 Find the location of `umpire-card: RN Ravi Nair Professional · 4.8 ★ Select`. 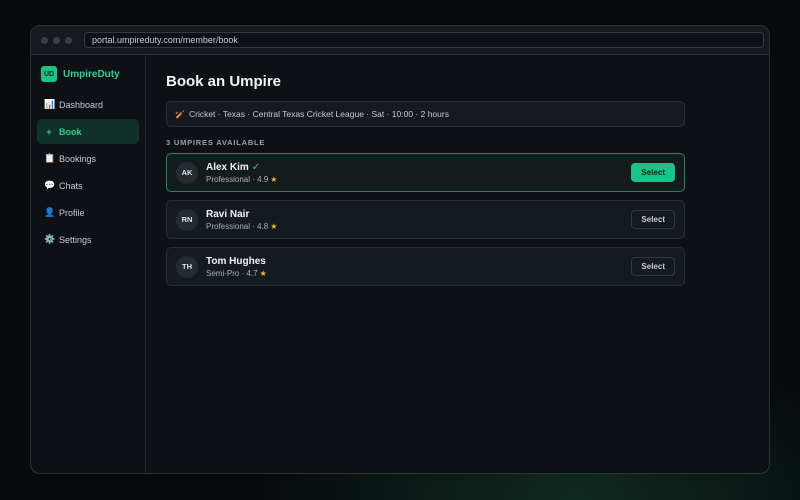

umpire-card: RN Ravi Nair Professional · 4.8 ★ Select is located at coordinates (425, 219).